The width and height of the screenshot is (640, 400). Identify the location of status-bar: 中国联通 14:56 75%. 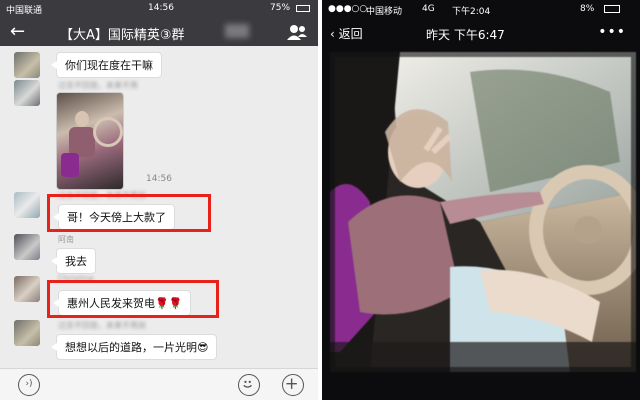
(159, 9).